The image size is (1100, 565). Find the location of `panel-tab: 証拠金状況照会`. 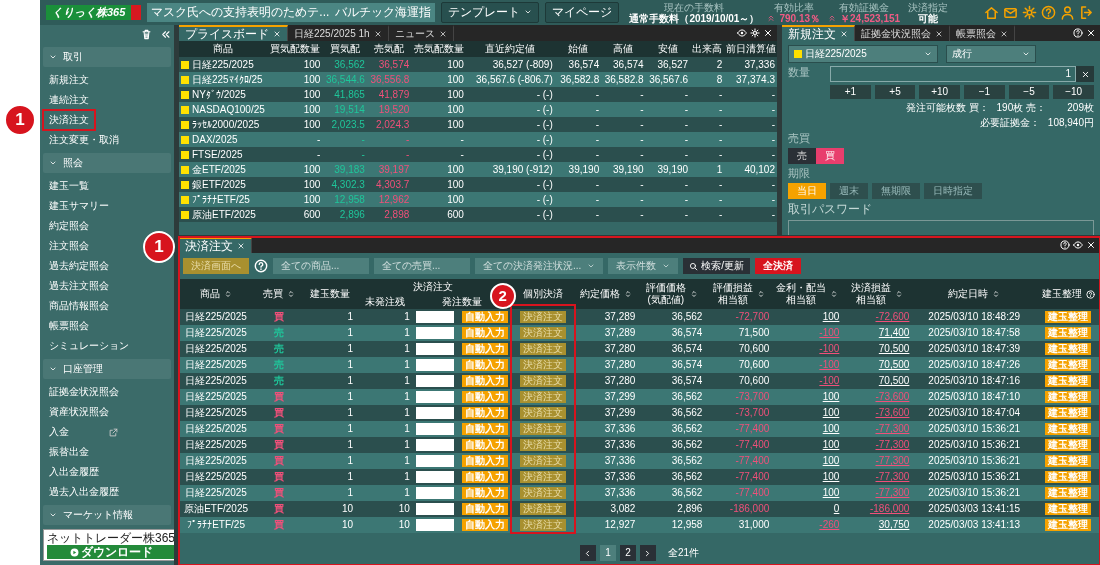

panel-tab: 証拠金状況照会 is located at coordinates (902, 33).